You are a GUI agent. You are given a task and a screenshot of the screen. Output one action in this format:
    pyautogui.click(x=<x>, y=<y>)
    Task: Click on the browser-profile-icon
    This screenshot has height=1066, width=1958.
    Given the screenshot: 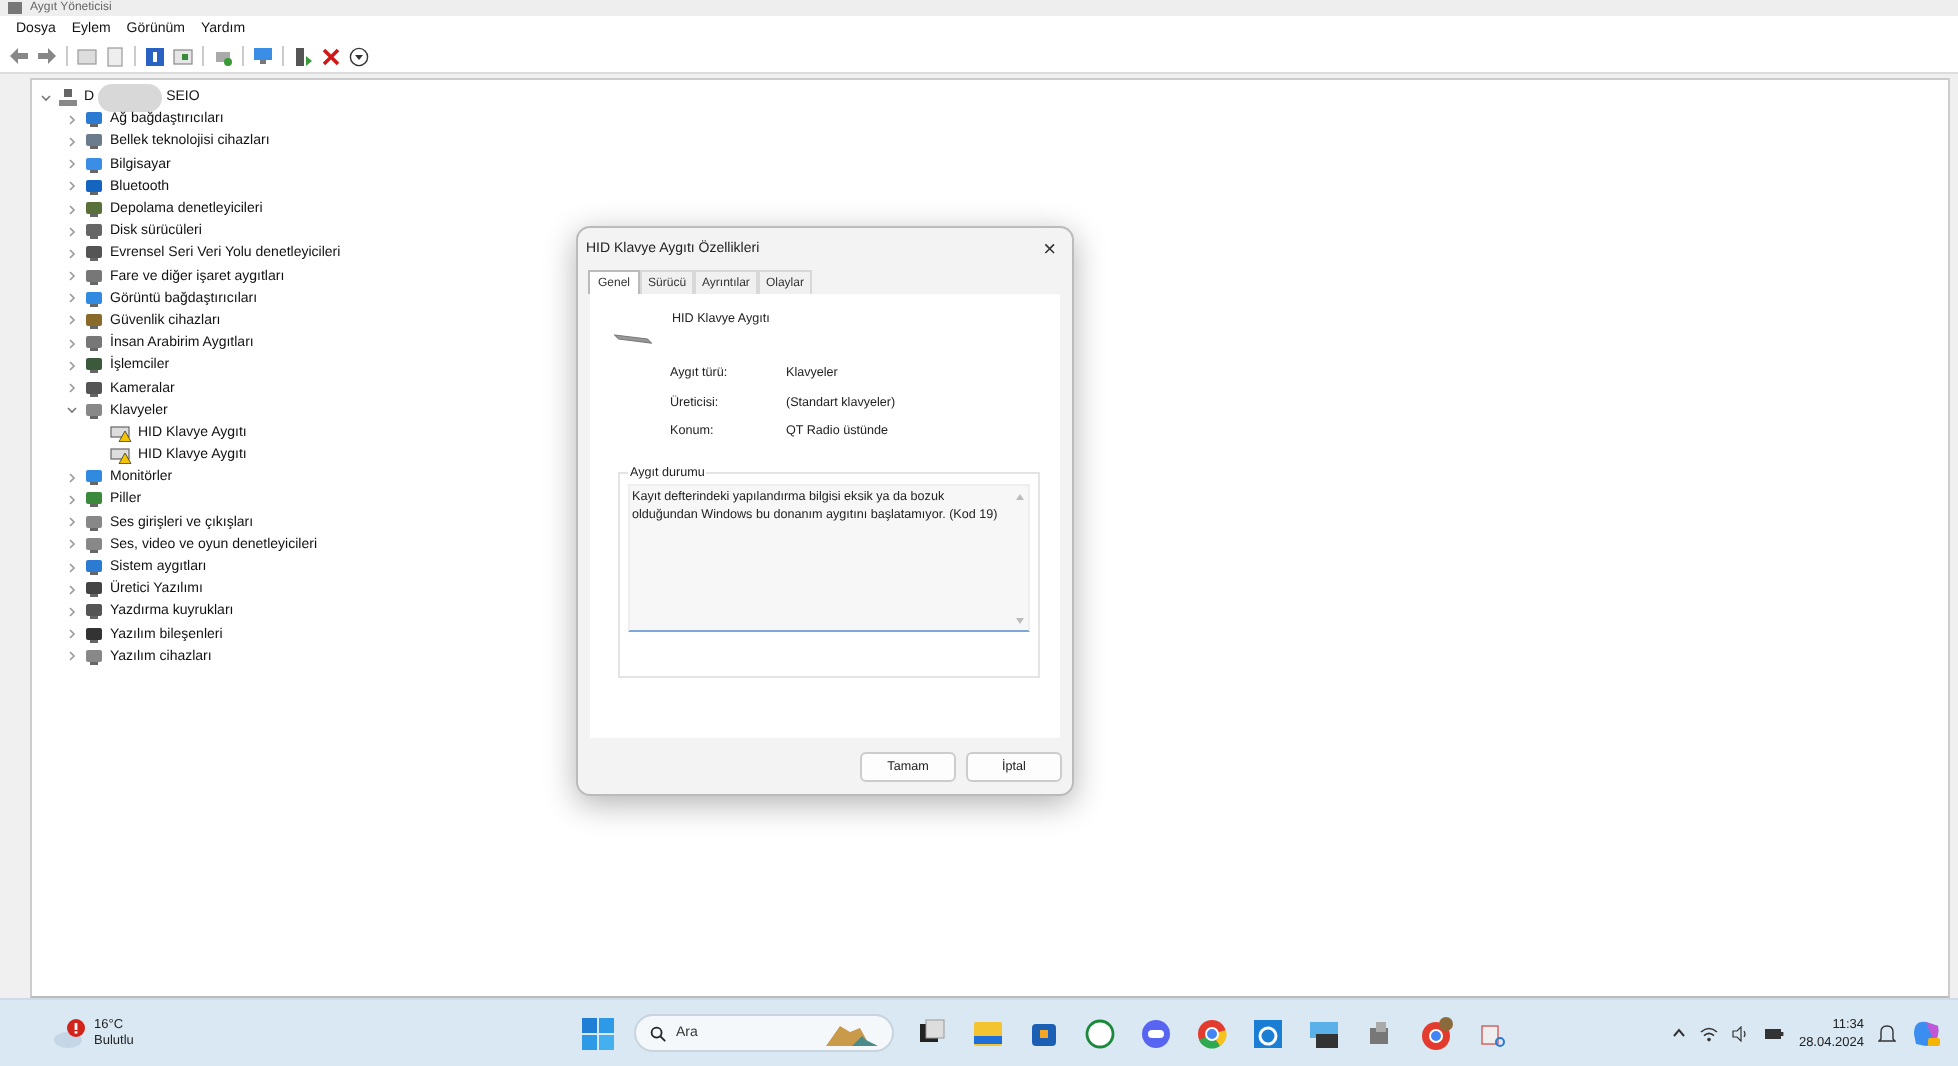 What is the action you would take?
    pyautogui.click(x=1436, y=1033)
    